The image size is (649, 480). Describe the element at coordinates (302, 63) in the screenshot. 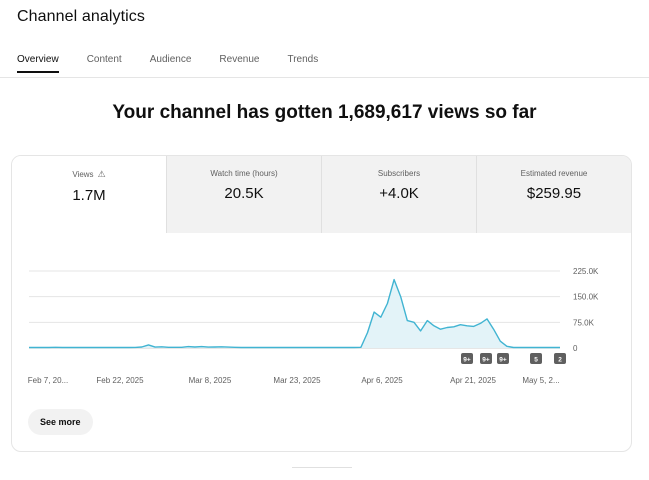

I see `tab-trends: Trends` at that location.